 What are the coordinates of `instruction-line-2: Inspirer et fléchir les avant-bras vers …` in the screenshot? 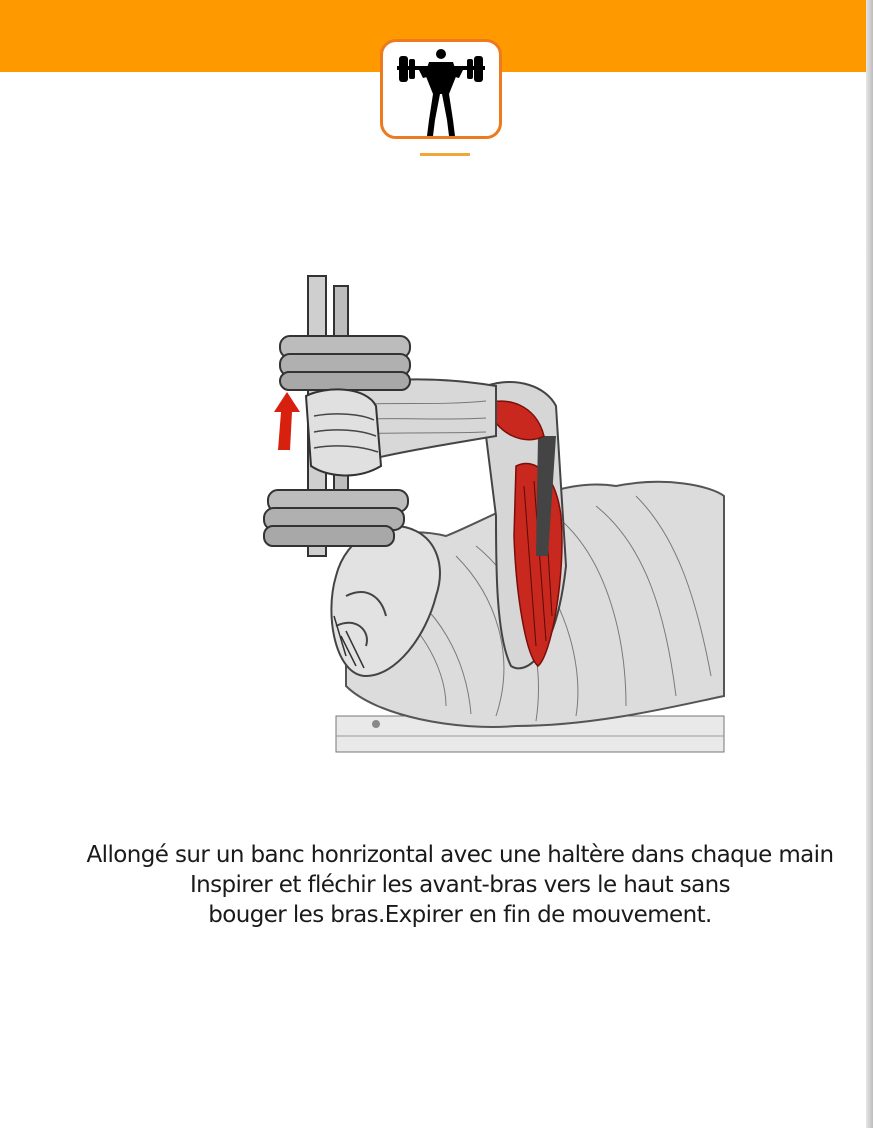 It's located at (460, 885).